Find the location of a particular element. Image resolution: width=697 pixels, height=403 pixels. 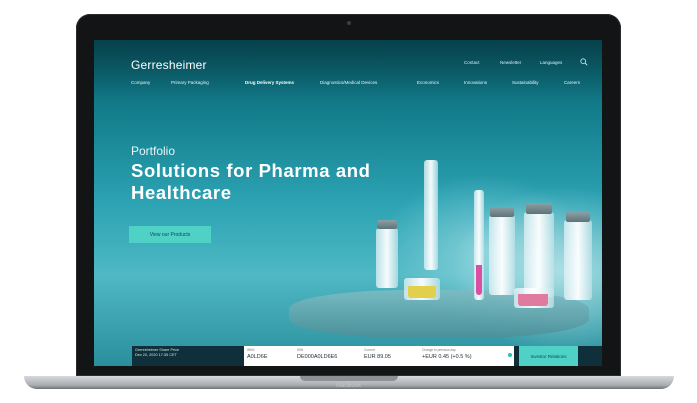

contact-link: Contact is located at coordinates (472, 62).